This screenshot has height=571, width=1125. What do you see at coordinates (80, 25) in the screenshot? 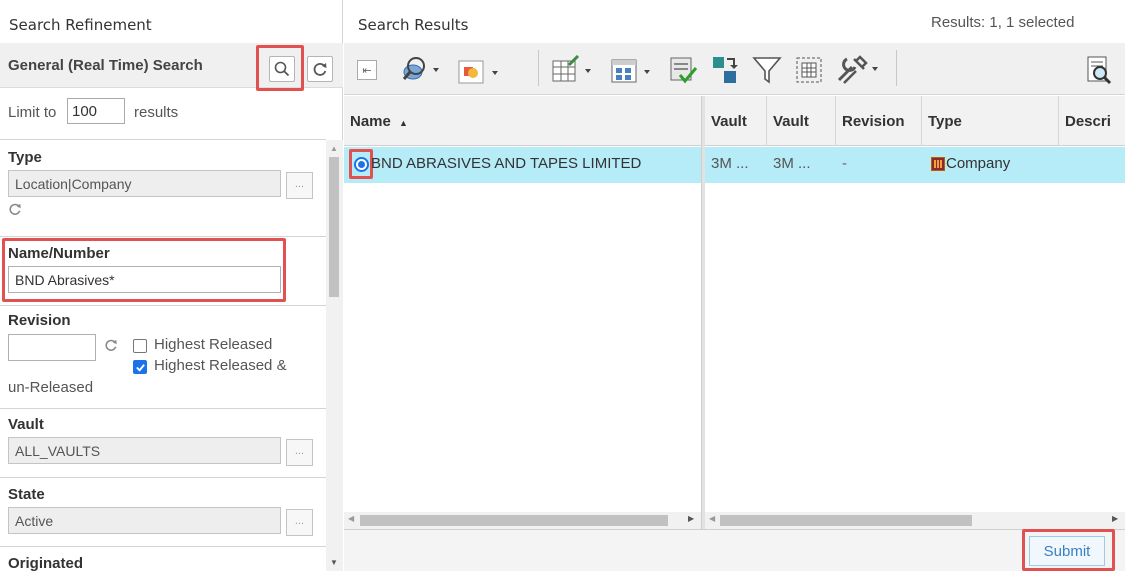
I see `search-refinement-title: Search Refinement` at bounding box center [80, 25].